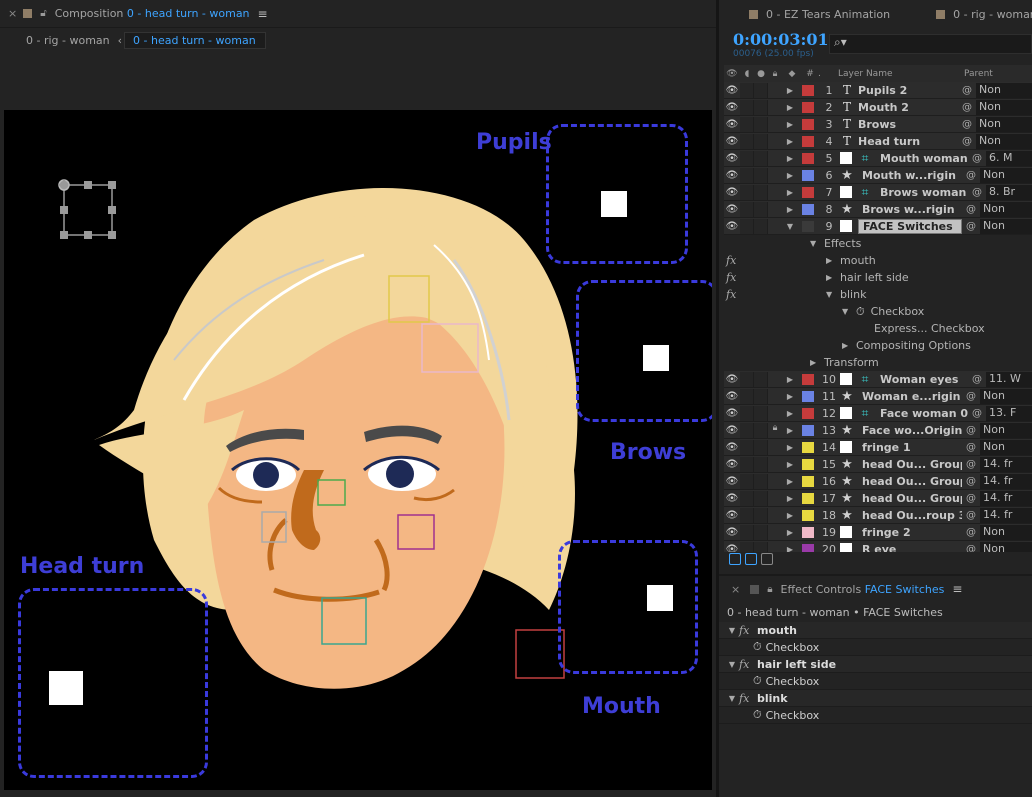  I want to click on chevron-down-icon: ▼, so click(833, 294).